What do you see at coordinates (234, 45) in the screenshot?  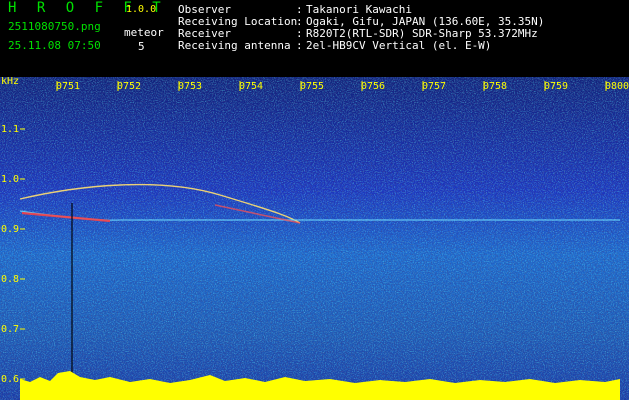 I see `antenna-label: Receiving antenna` at bounding box center [234, 45].